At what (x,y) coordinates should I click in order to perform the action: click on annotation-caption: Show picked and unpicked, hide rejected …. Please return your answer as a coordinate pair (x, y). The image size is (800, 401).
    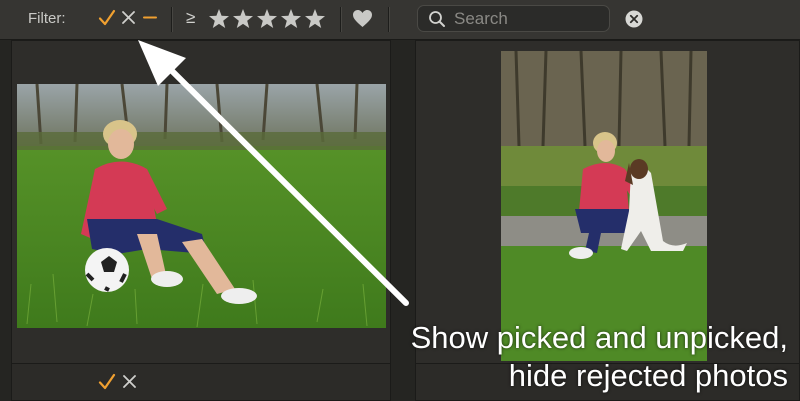
    Looking at the image, I should click on (553, 357).